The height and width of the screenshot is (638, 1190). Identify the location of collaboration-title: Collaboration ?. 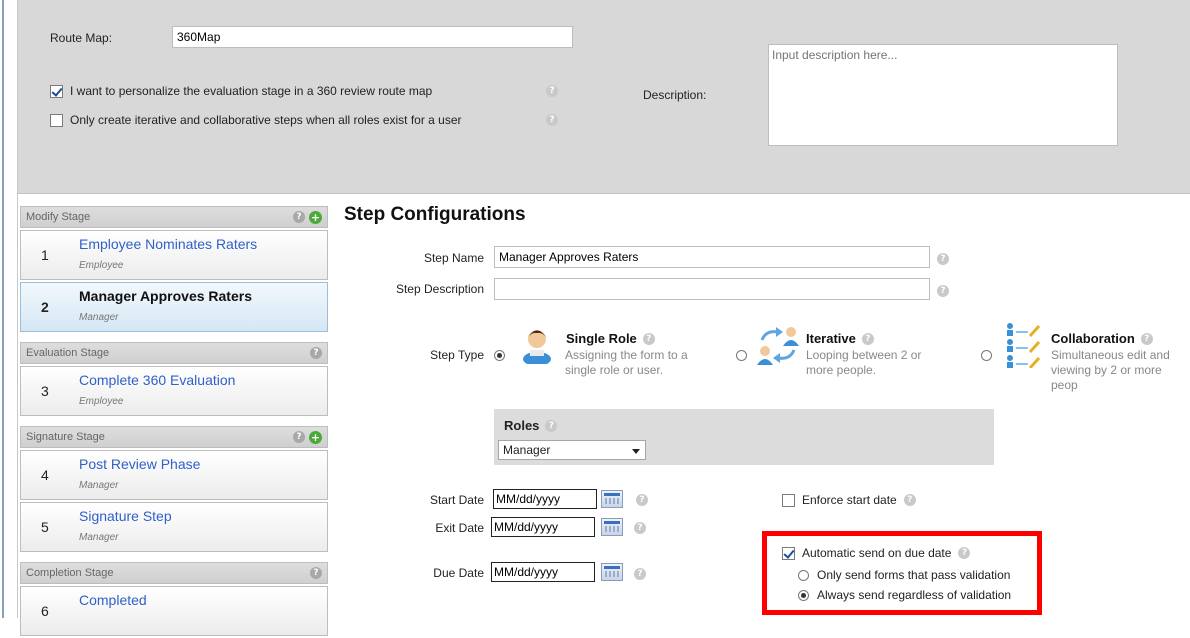
(1102, 338).